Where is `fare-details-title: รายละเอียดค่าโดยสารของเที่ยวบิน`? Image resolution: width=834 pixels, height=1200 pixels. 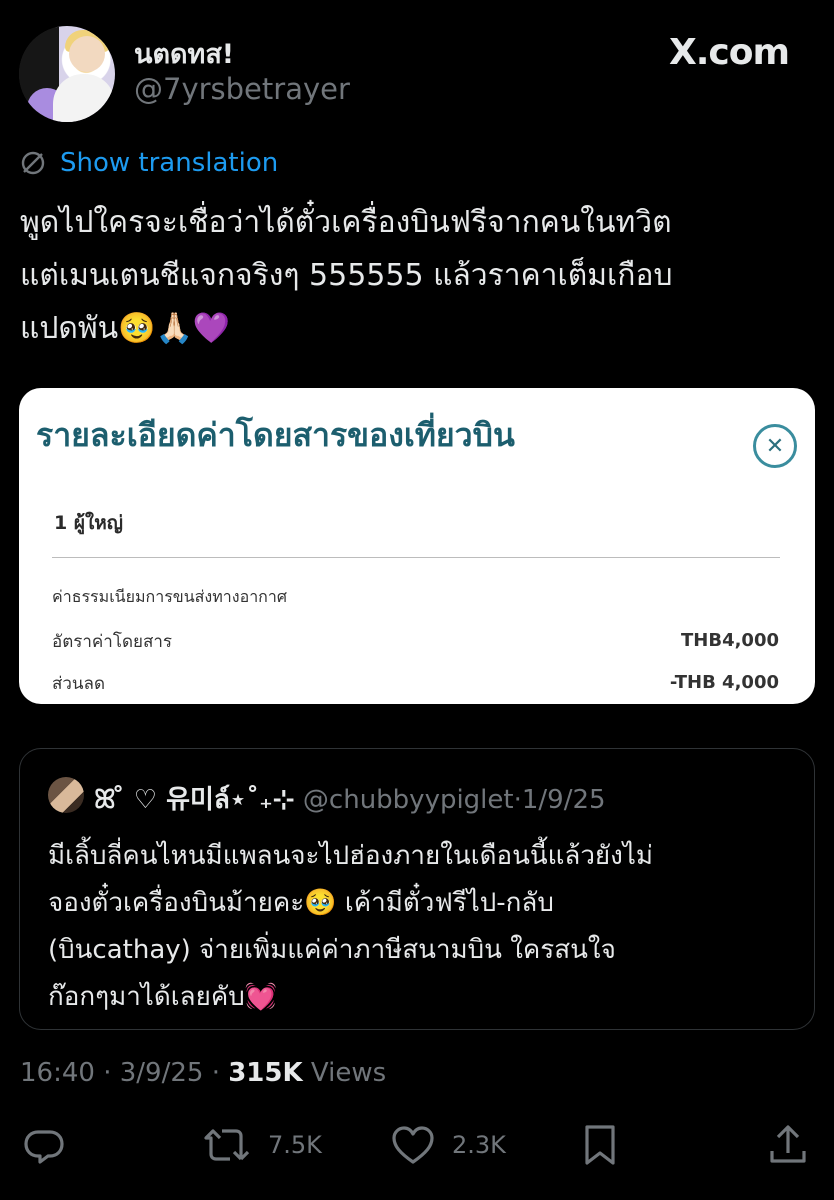
fare-details-title: รายละเอียดค่าโดยสารของเที่ยวบิน is located at coordinates (275, 435).